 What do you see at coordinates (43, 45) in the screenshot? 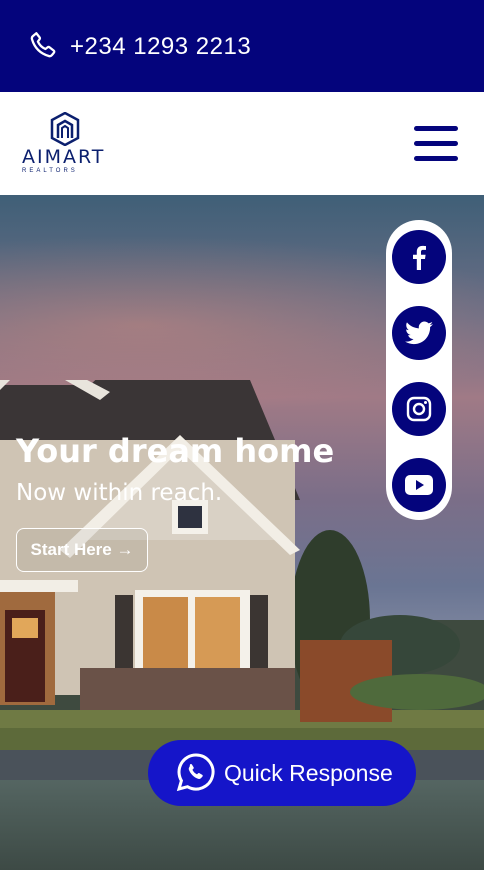
I see `phone-icon` at bounding box center [43, 45].